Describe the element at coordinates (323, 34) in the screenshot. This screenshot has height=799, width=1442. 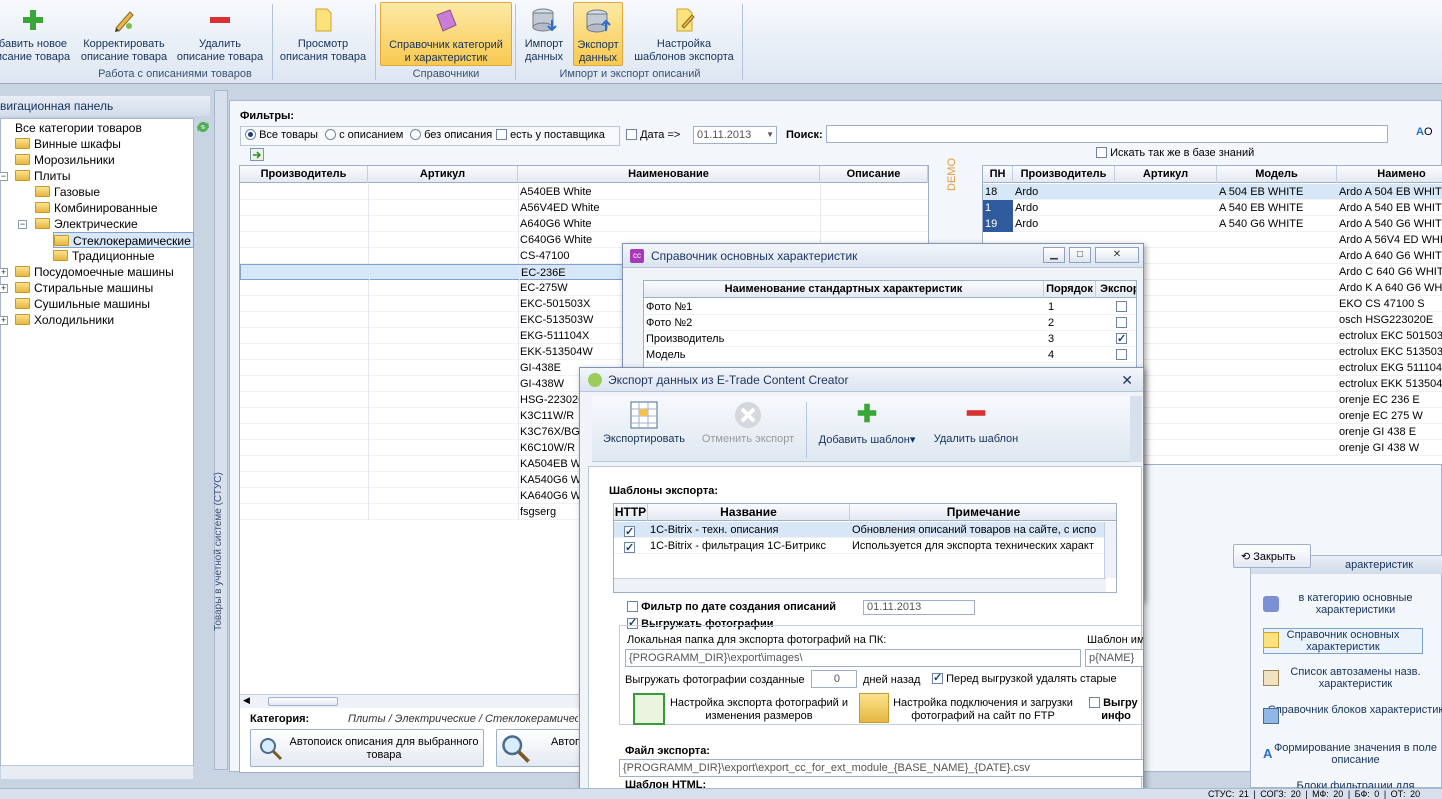
I see `view-description-button: Просмотр описания товара` at that location.